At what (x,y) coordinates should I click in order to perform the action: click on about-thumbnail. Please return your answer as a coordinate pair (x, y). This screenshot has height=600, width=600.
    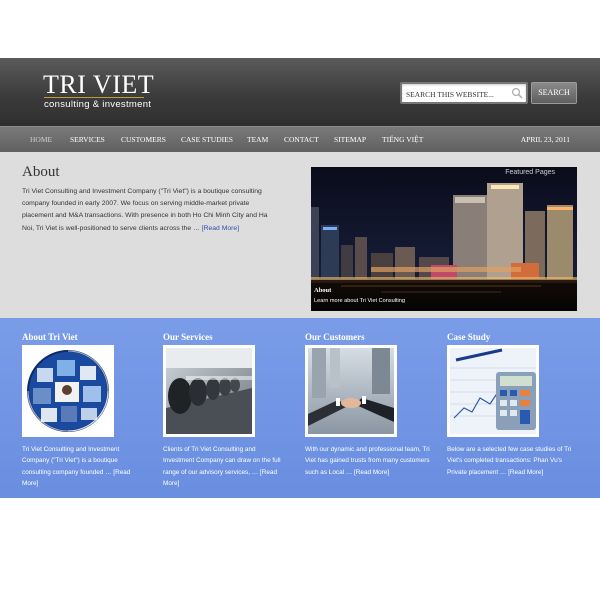
    Looking at the image, I should click on (68, 391).